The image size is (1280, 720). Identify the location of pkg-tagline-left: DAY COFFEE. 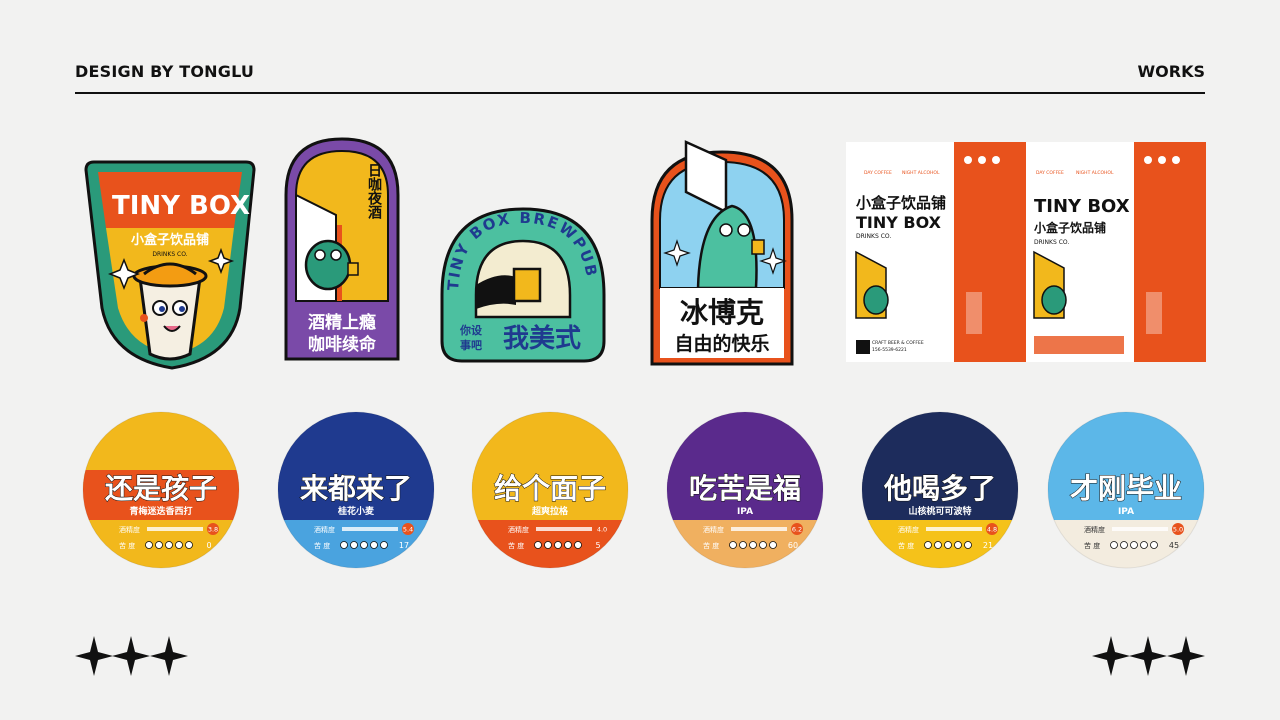
(878, 173).